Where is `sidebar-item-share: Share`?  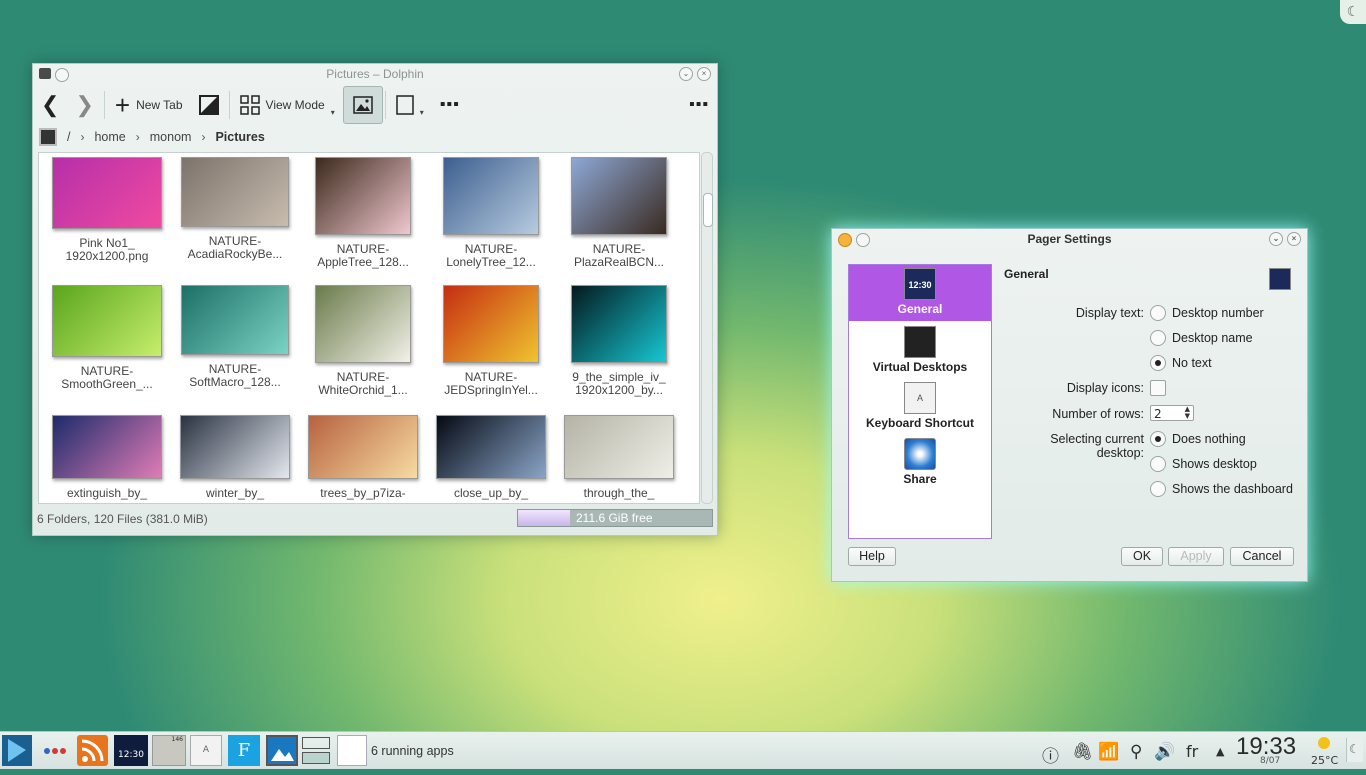
sidebar-item-share: Share is located at coordinates (920, 463).